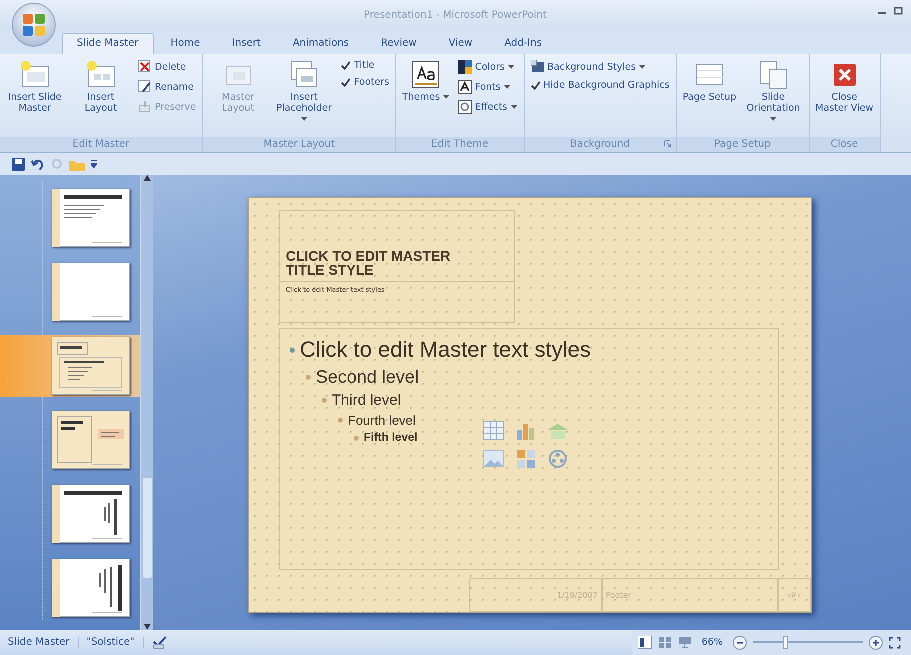  Describe the element at coordinates (145, 107) in the screenshot. I see `pin-icon` at that location.